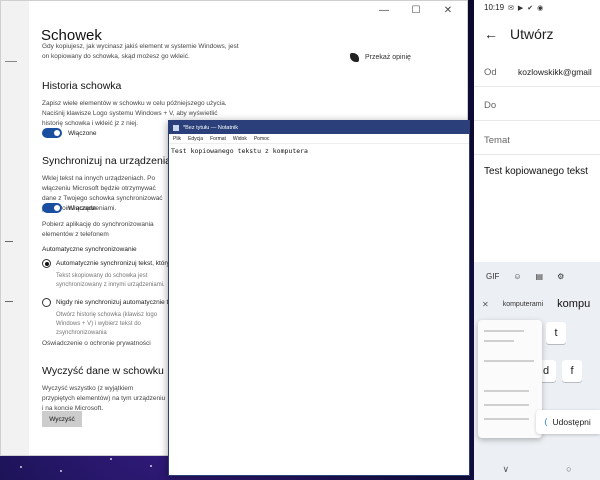  I want to click on notepad-title: *Bez tytułu — Notatnik, so click(211, 127).